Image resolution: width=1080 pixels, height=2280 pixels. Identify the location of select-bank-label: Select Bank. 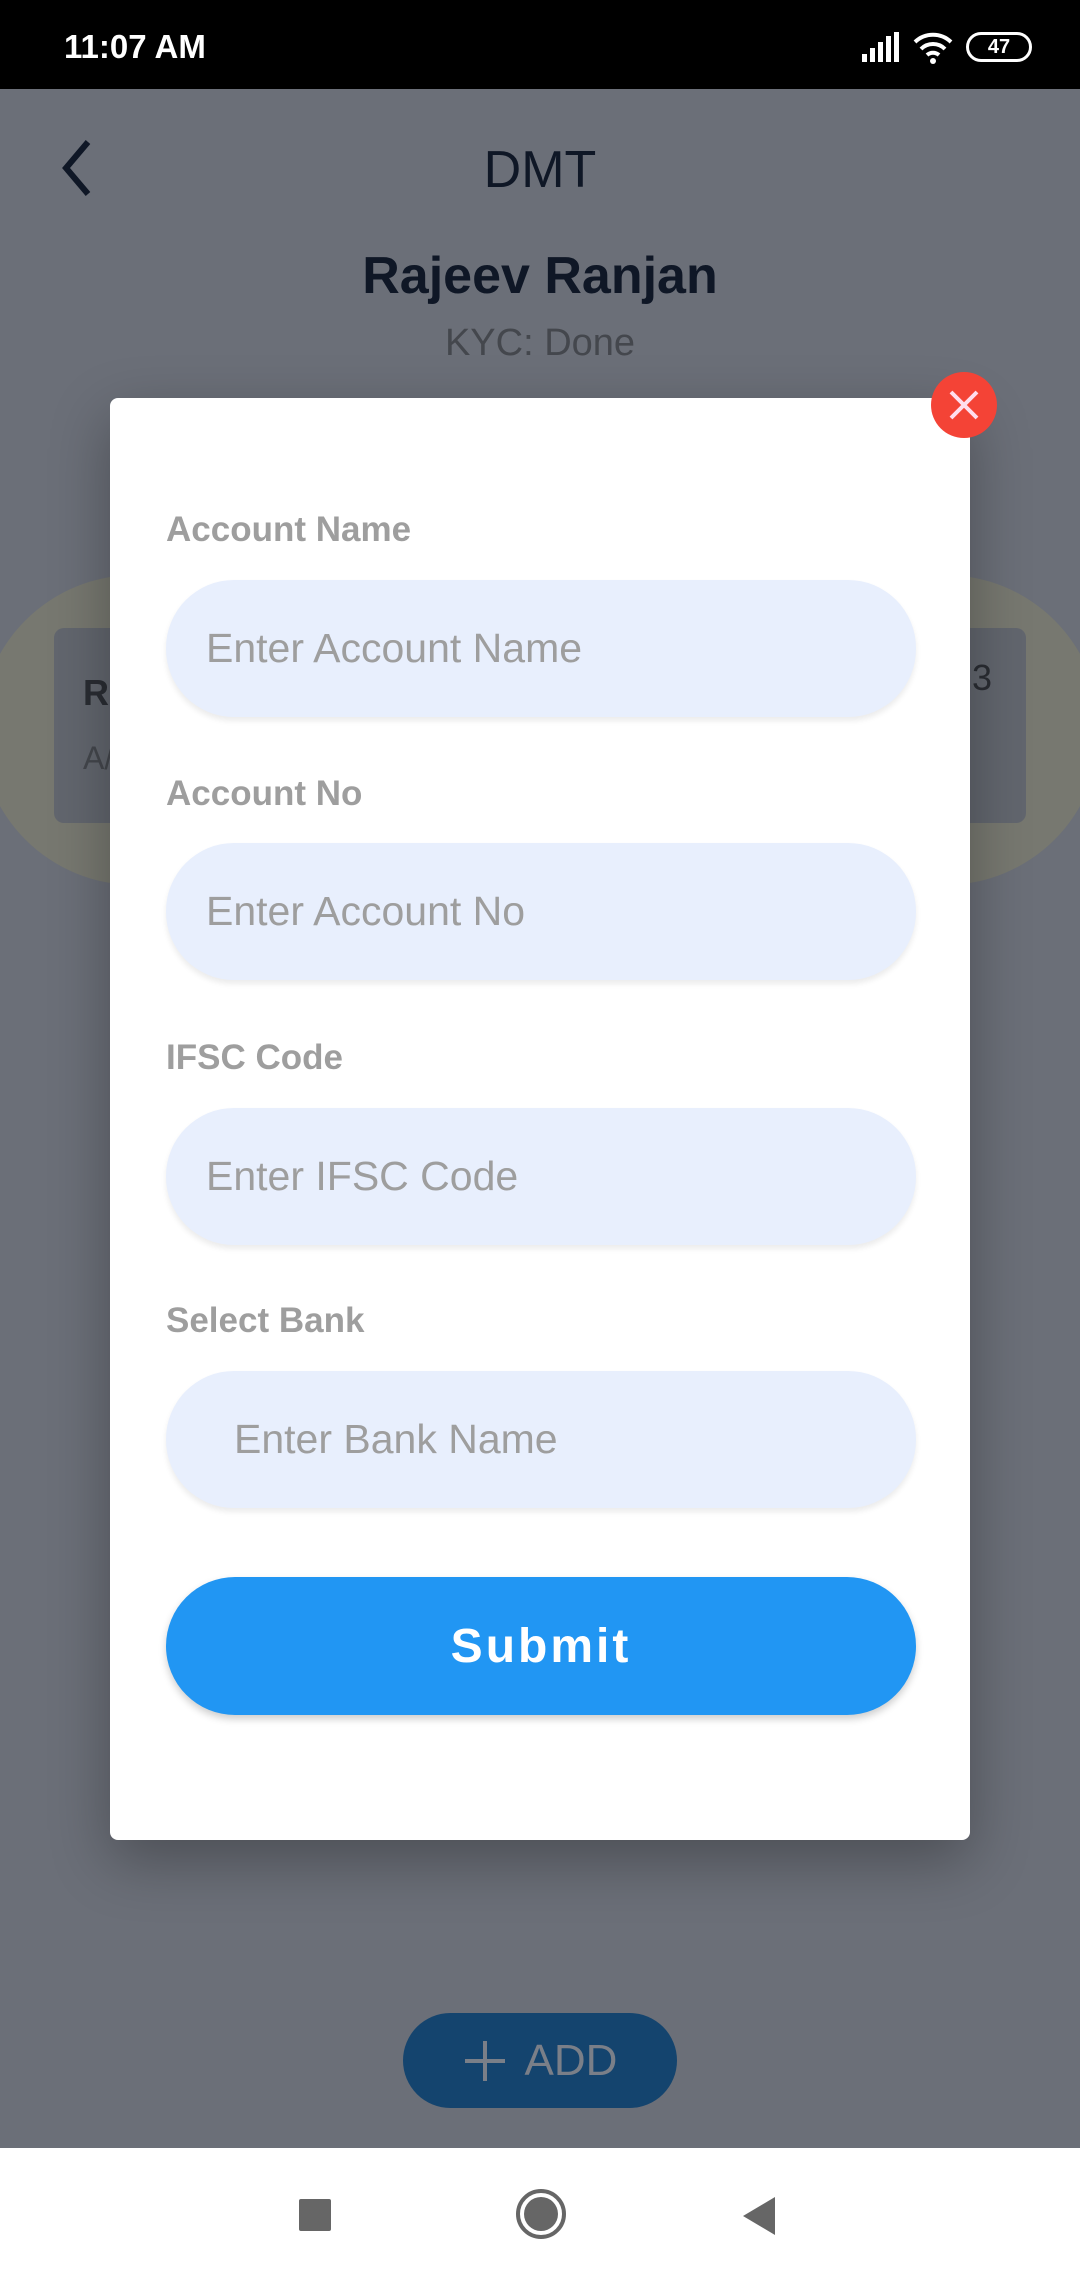
(265, 1320).